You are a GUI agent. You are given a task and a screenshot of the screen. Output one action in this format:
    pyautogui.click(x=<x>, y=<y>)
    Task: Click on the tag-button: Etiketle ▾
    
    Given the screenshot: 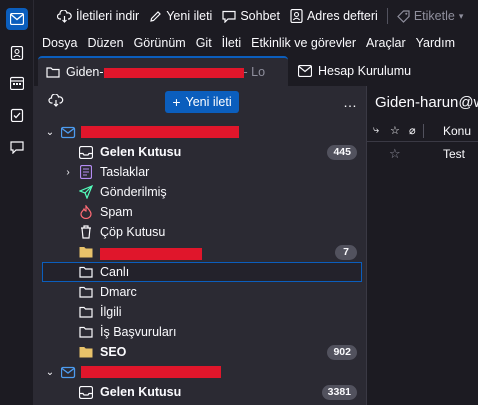 What is the action you would take?
    pyautogui.click(x=430, y=16)
    